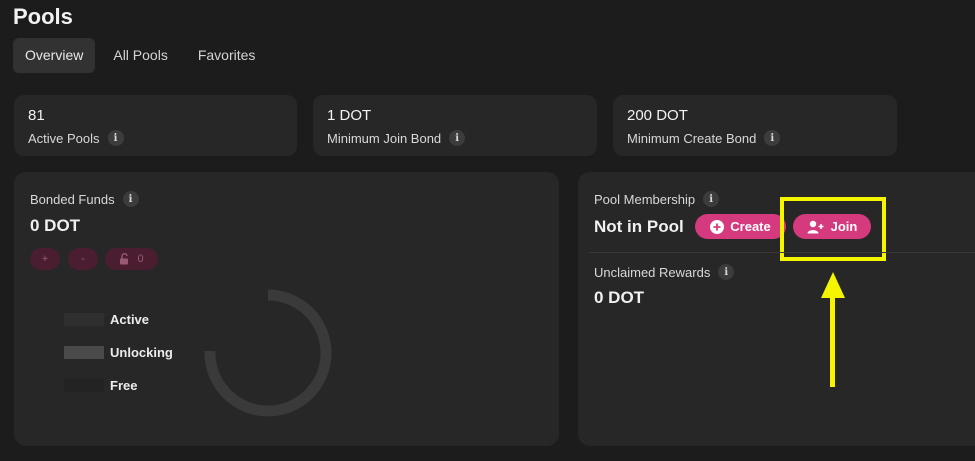 This screenshot has height=461, width=975. I want to click on bonded-donut-chart, so click(268, 353).